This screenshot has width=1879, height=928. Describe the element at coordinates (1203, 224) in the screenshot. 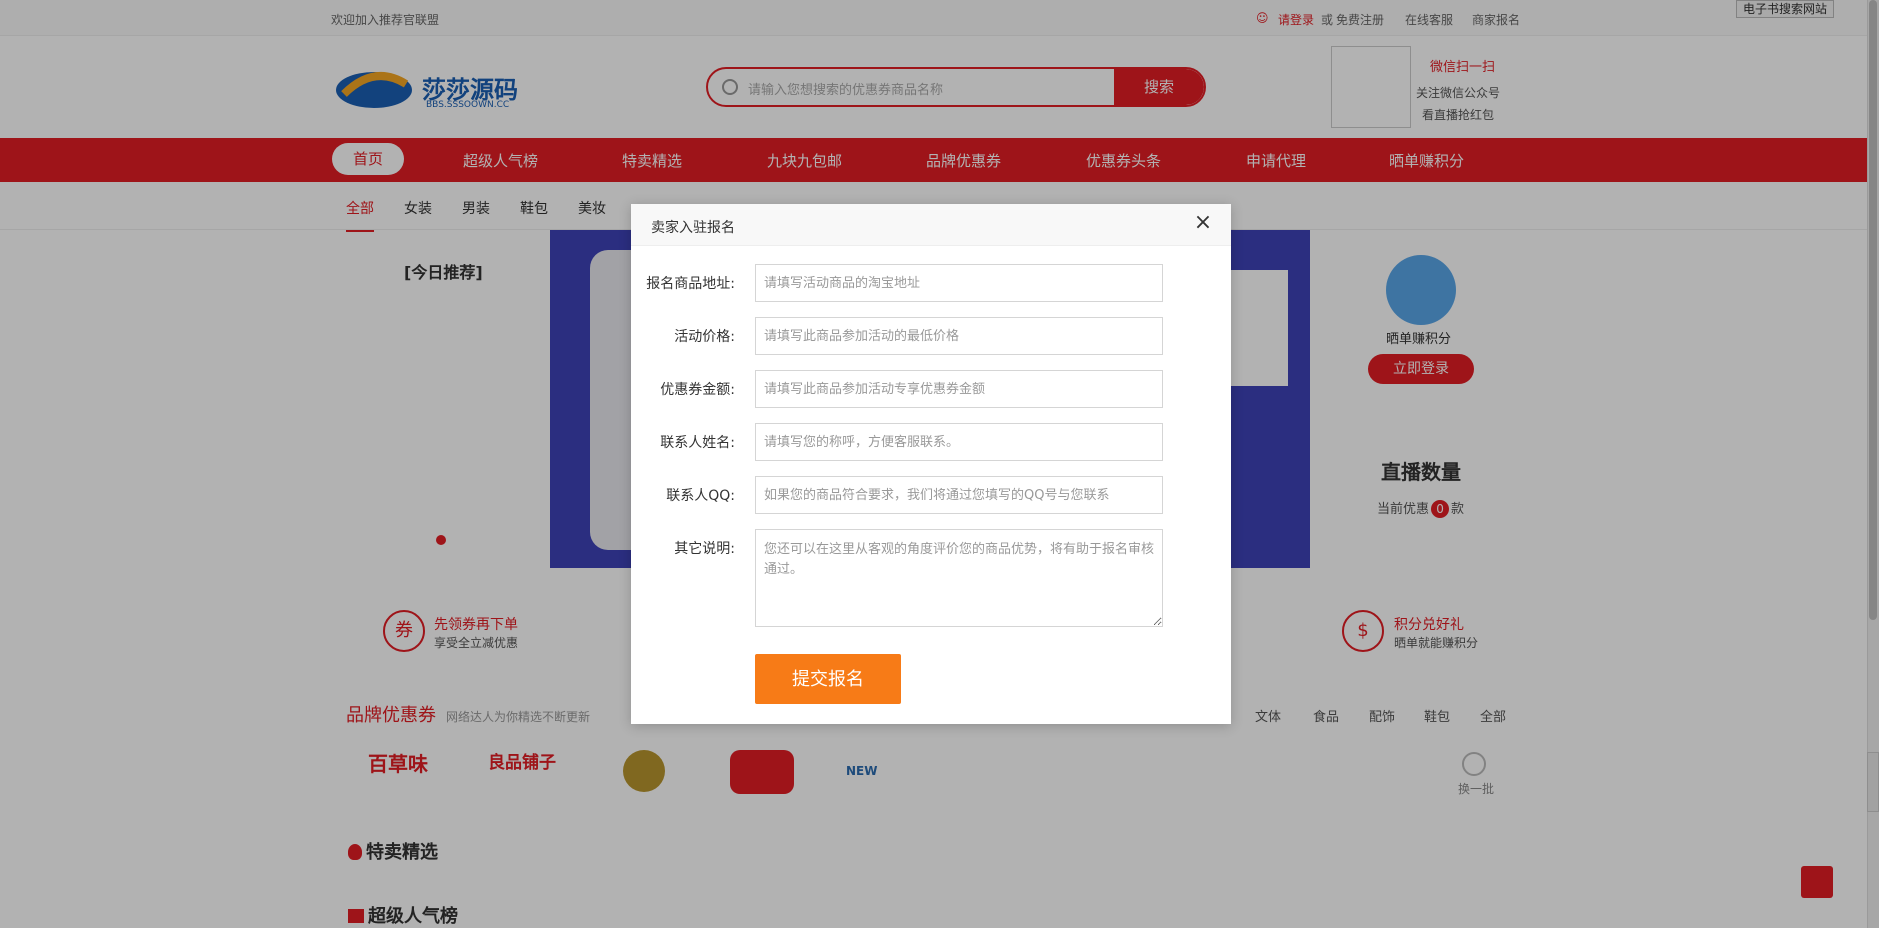

I see `close-icon: ×` at that location.